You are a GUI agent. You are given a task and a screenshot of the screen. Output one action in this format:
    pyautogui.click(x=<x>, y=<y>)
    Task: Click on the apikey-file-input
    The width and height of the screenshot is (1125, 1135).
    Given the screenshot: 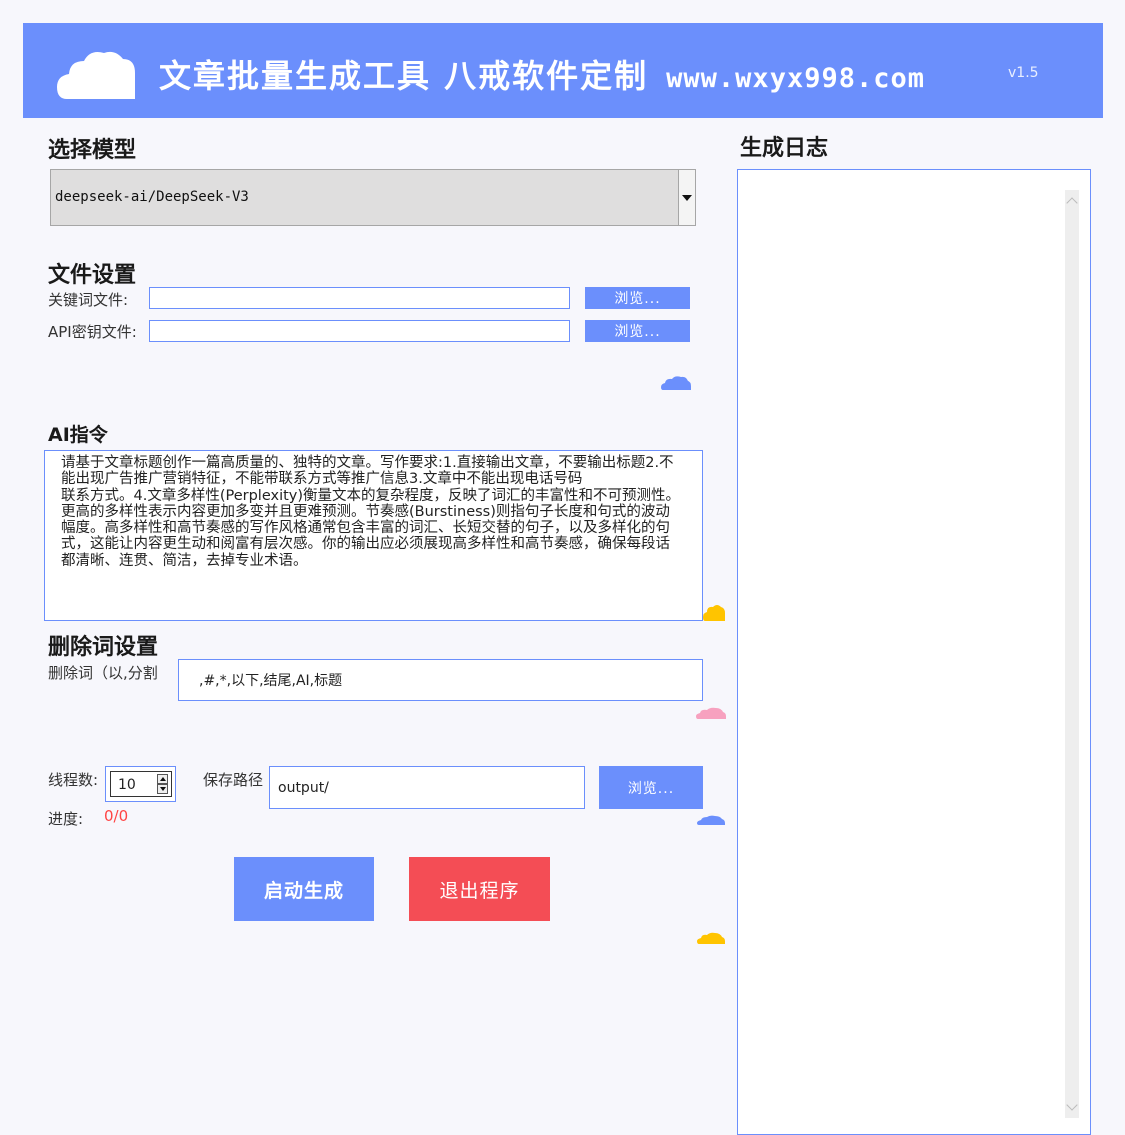 What is the action you would take?
    pyautogui.click(x=359, y=331)
    